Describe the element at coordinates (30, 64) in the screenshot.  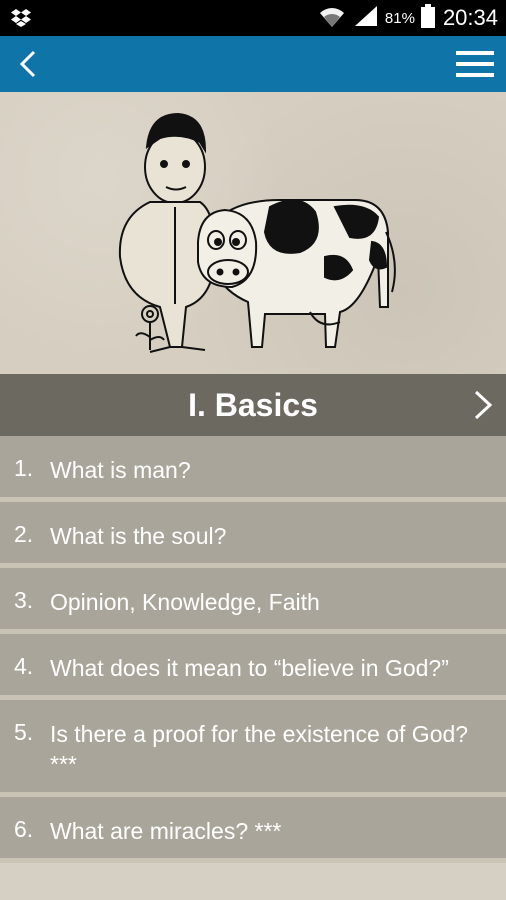
I see `back-arrow-icon` at that location.